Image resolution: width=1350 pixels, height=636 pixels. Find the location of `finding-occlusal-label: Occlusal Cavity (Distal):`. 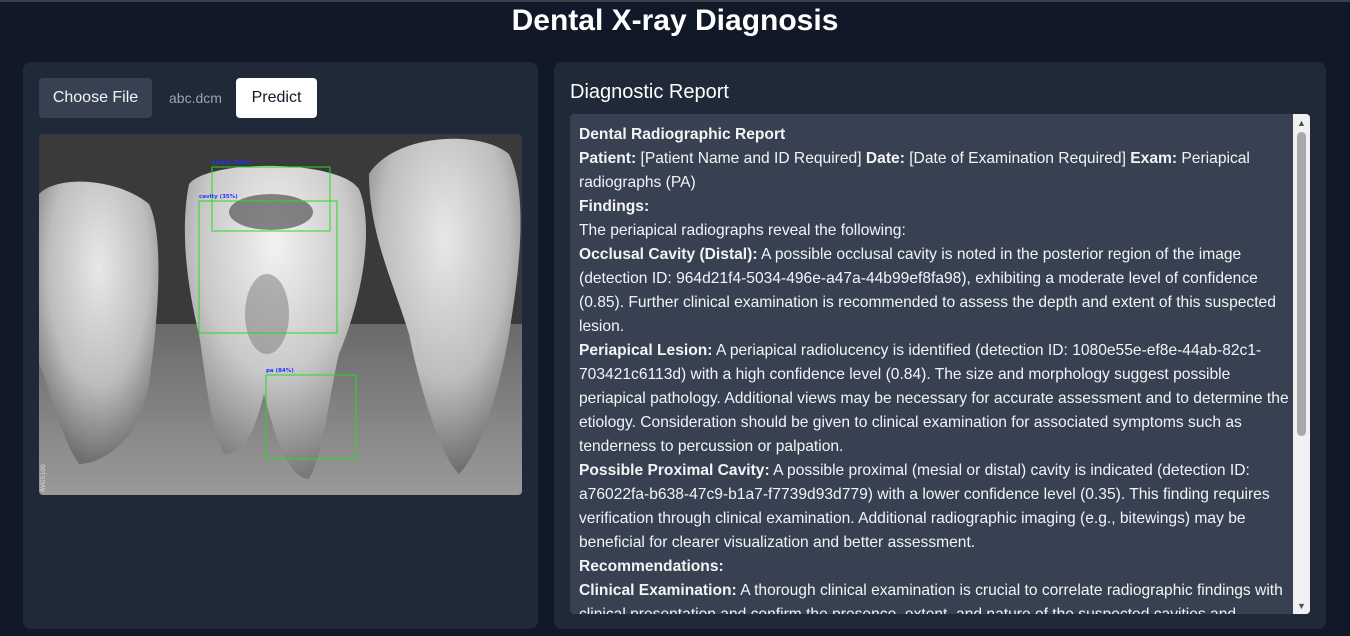

finding-occlusal-label: Occlusal Cavity (Distal): is located at coordinates (668, 254).